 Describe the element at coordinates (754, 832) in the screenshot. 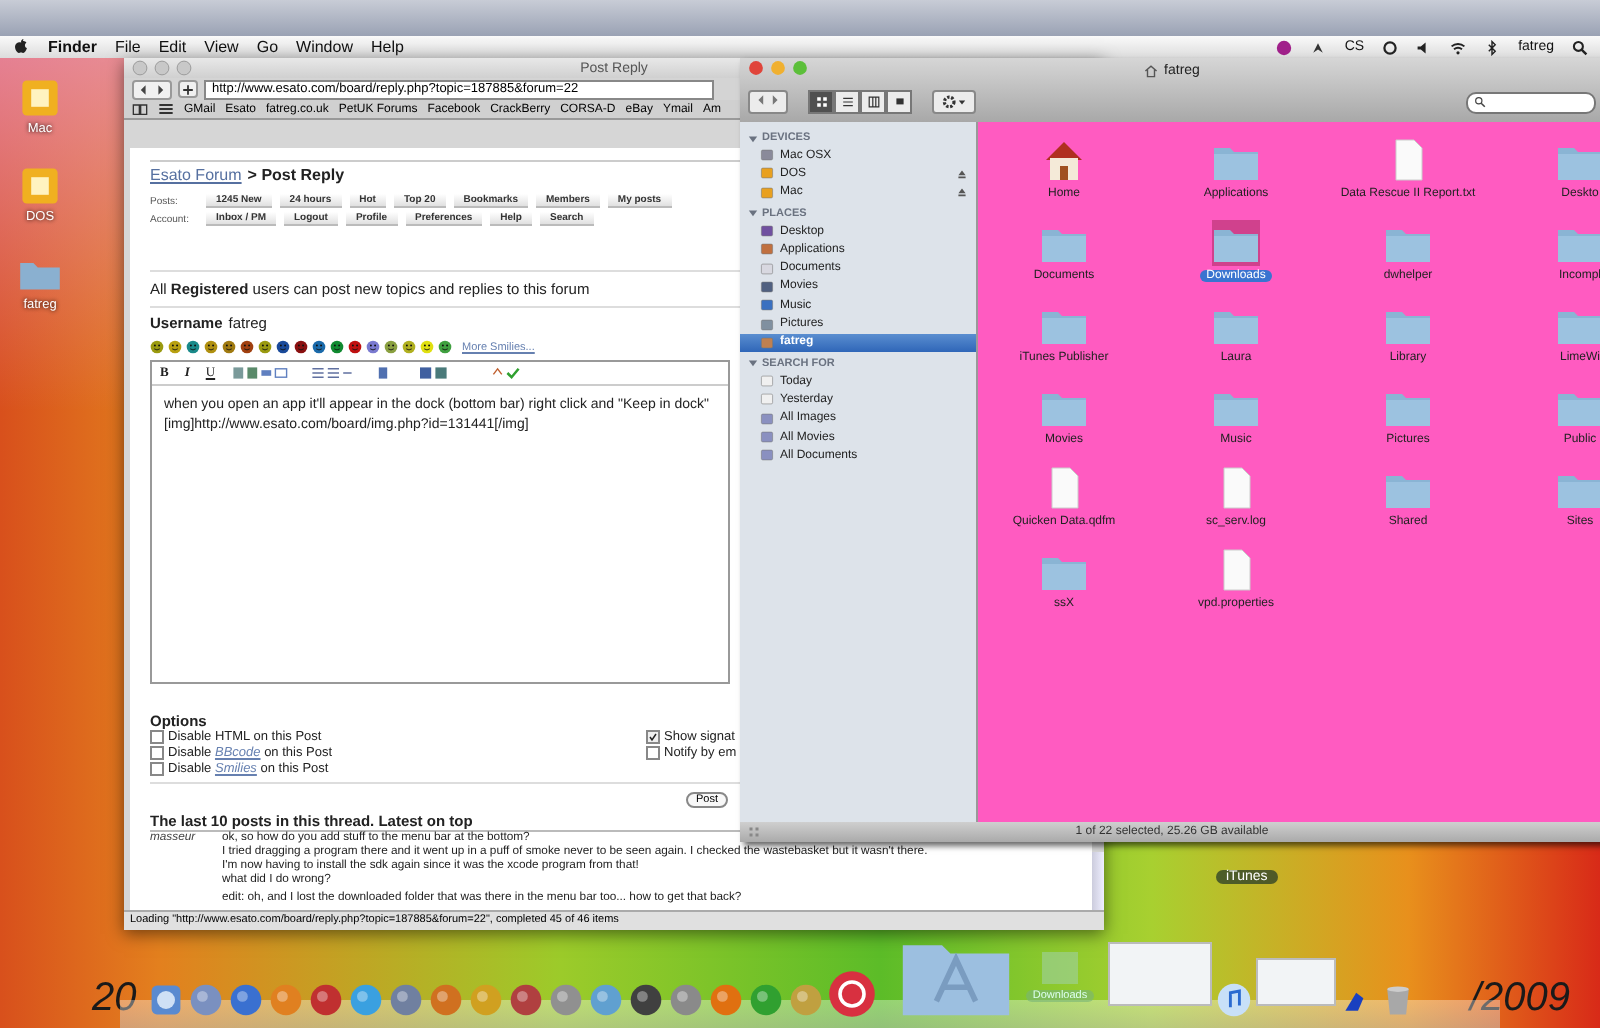

I see `resize-grip-icon` at that location.